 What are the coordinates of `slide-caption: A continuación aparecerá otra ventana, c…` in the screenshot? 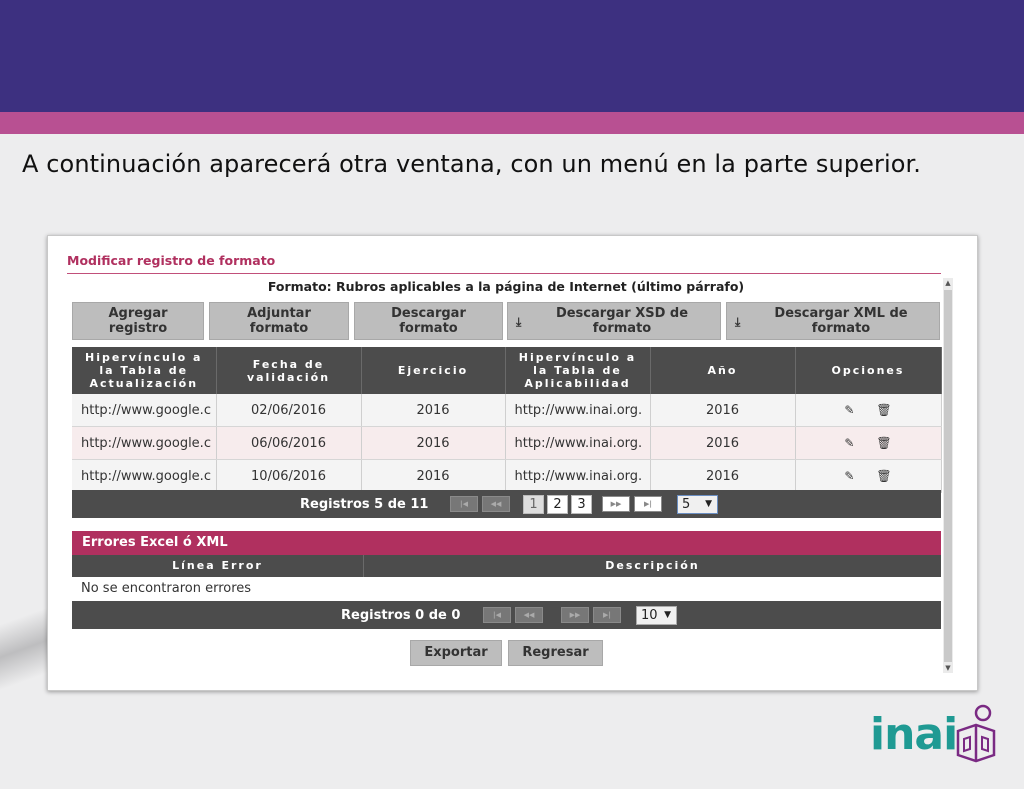 It's located at (472, 164).